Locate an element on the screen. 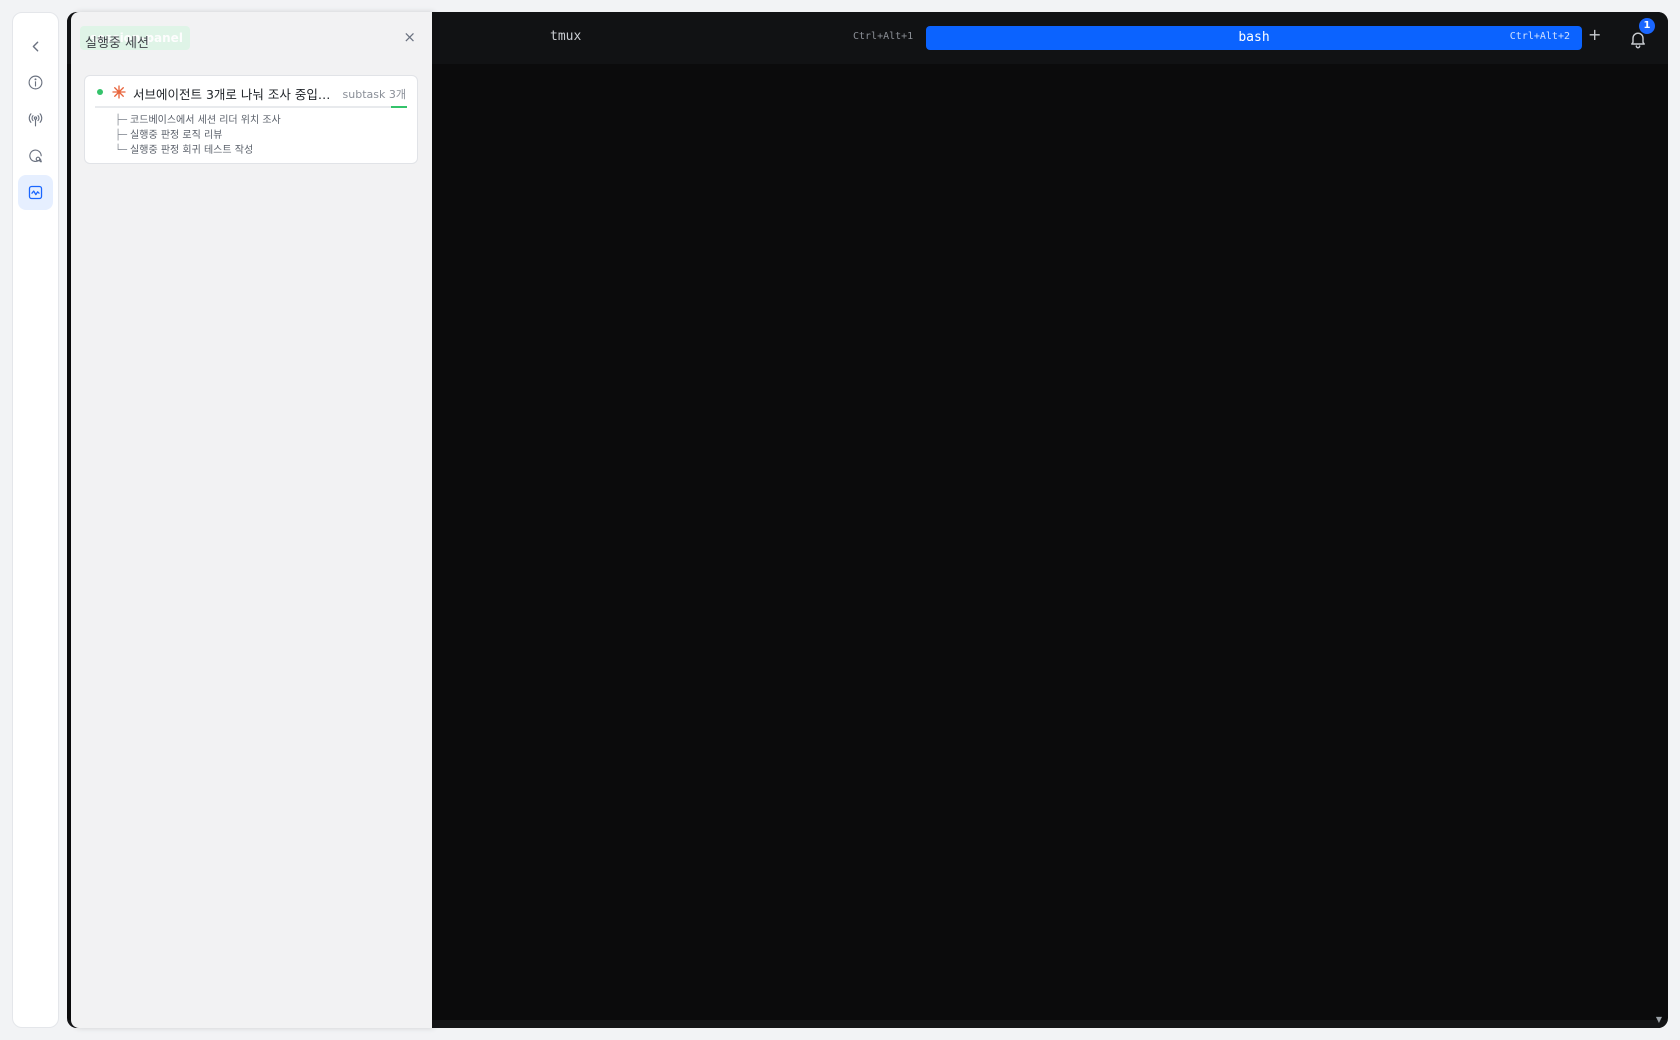  spark-icon is located at coordinates (119, 92).